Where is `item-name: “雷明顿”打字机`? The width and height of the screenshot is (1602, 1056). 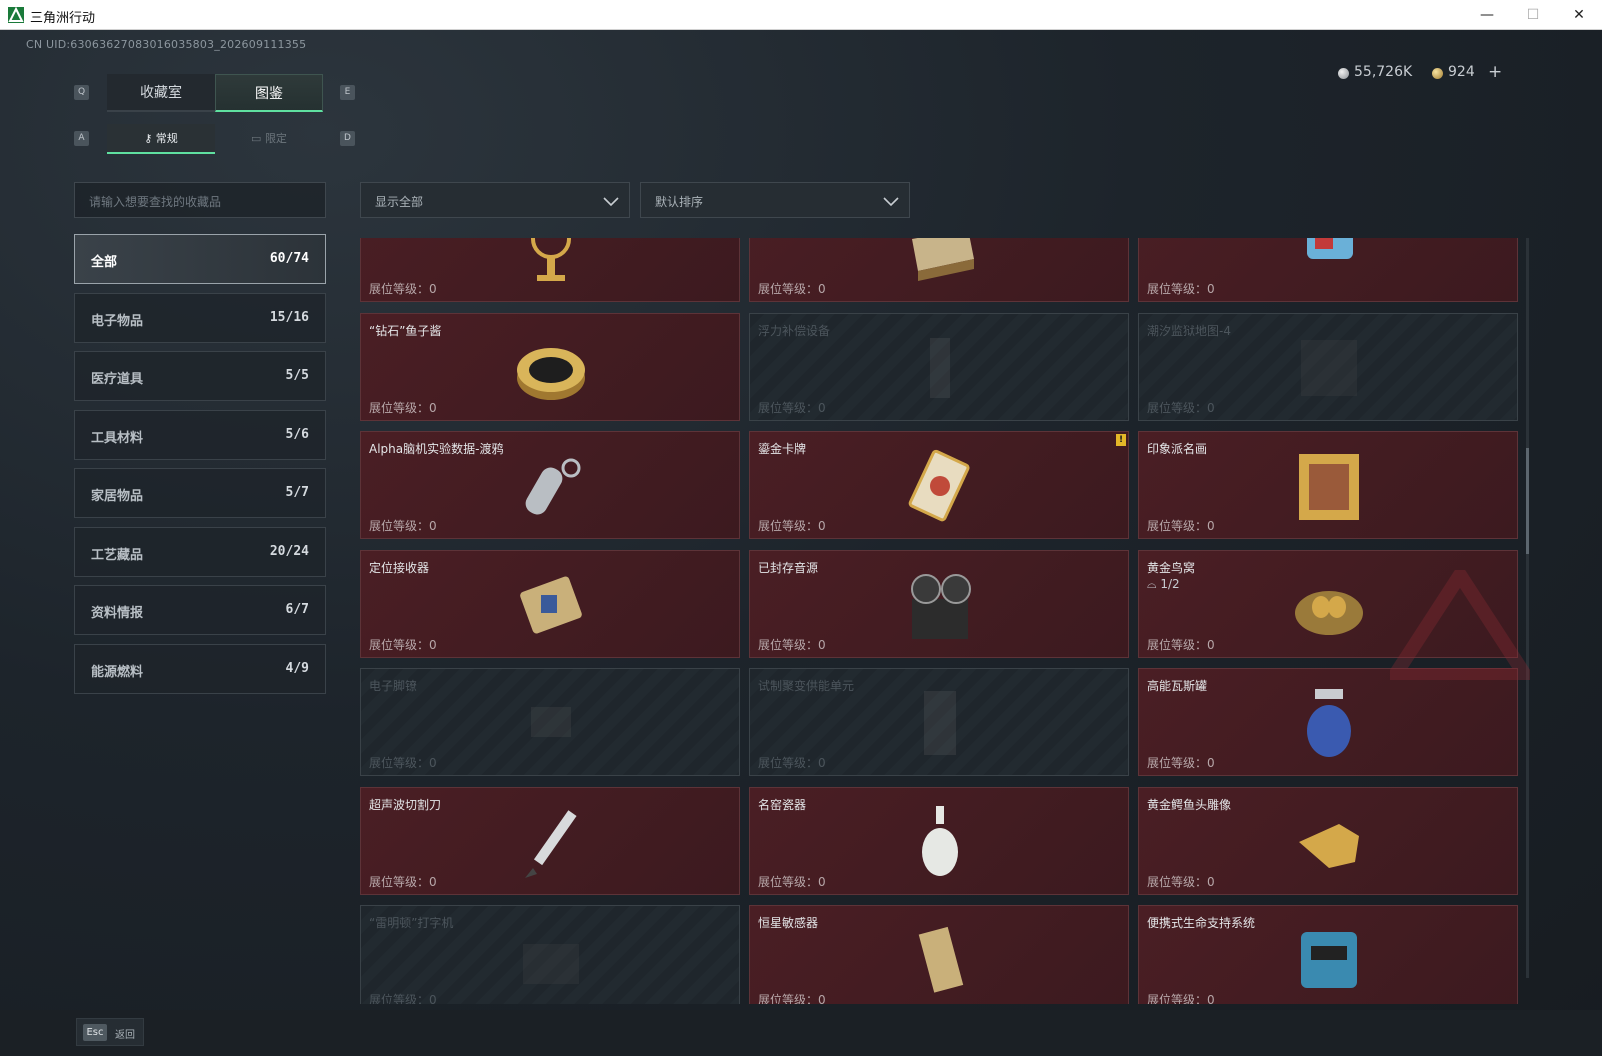 item-name: “雷明顿”打字机 is located at coordinates (411, 923).